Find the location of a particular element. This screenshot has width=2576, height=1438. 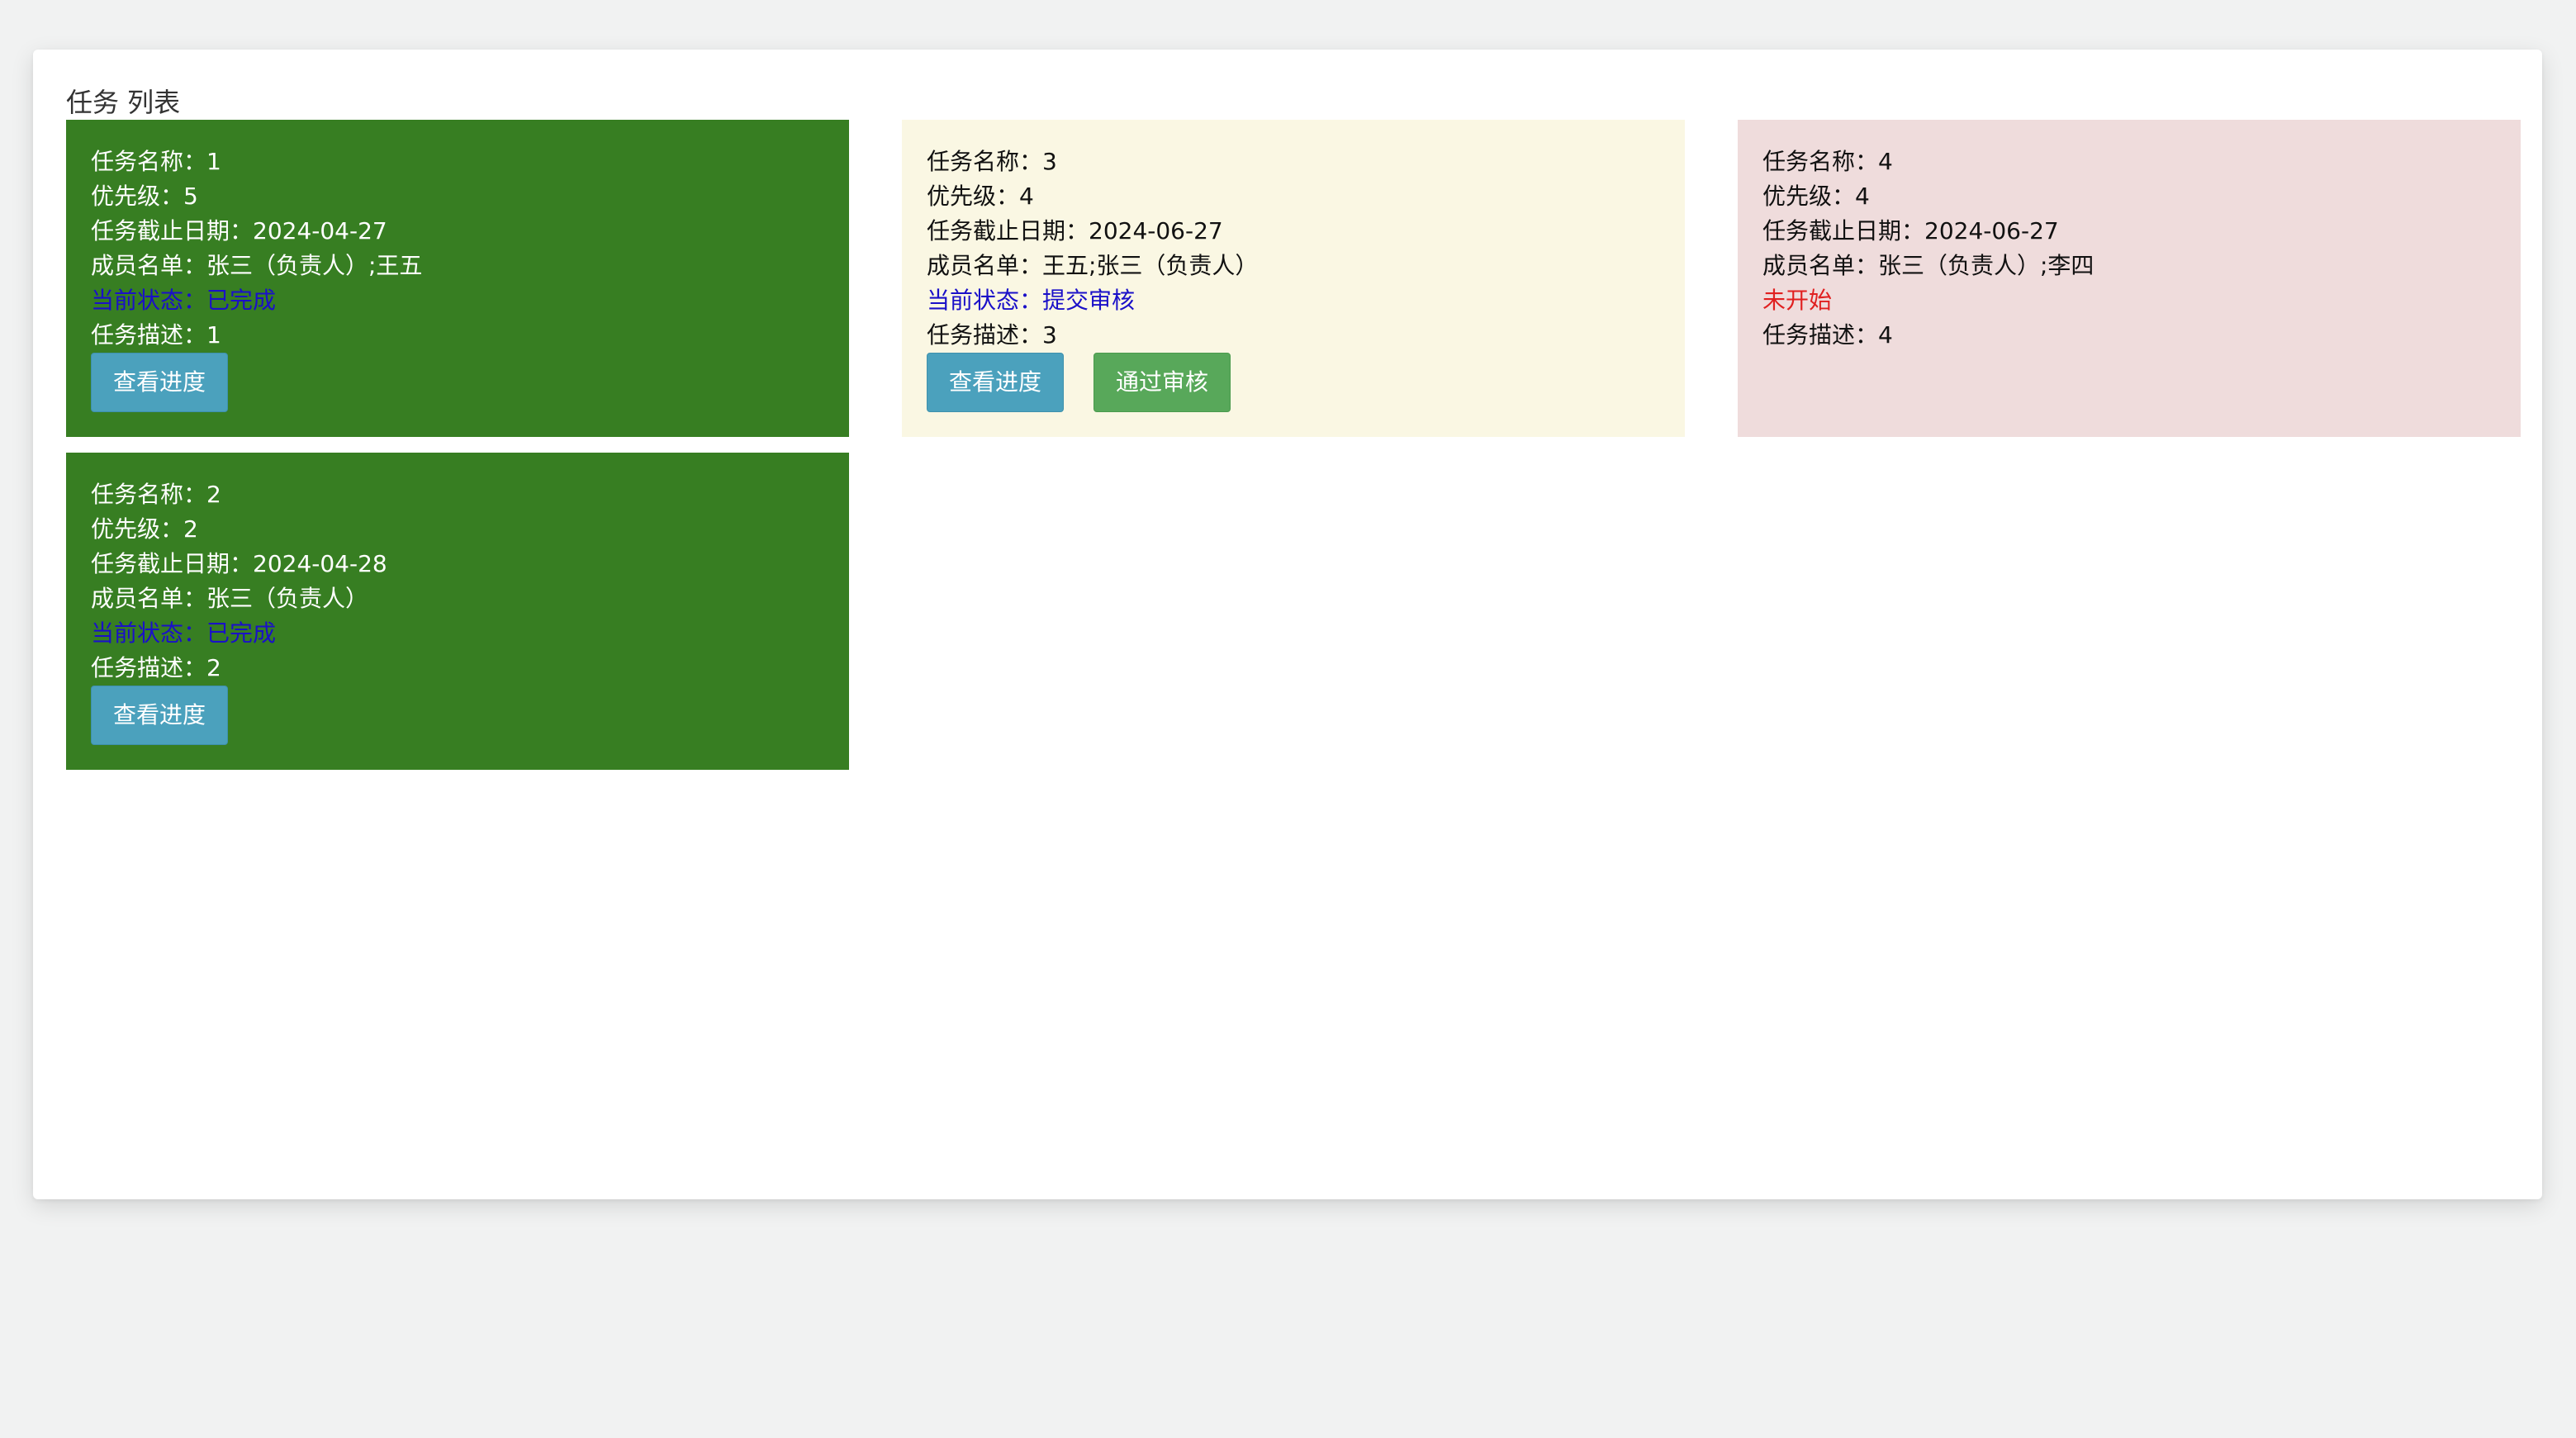

task-priority: 优先级：5 is located at coordinates (144, 196).